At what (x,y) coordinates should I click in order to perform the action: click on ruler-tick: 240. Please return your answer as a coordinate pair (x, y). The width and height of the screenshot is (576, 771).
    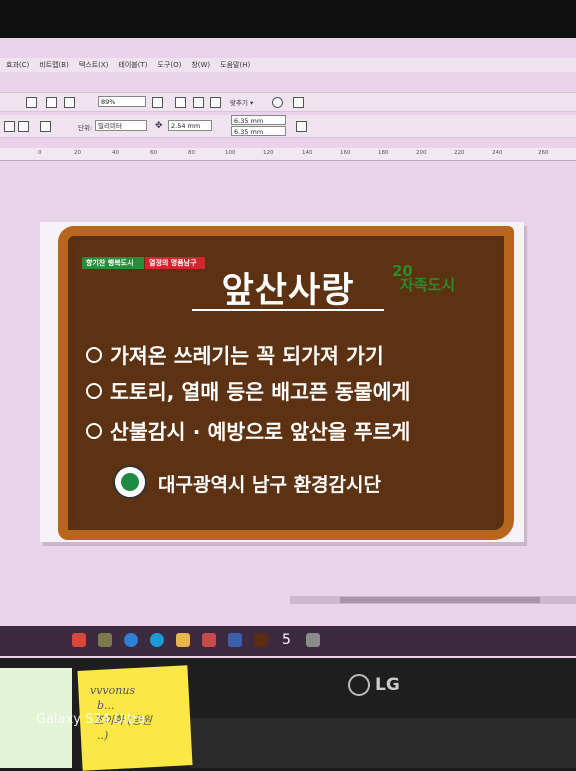
    Looking at the image, I should click on (497, 153).